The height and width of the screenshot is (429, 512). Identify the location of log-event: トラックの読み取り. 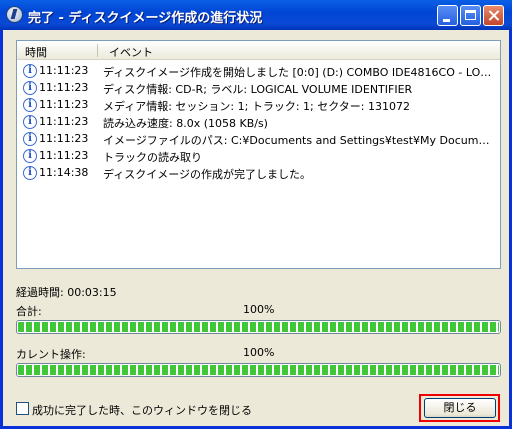
(152, 157).